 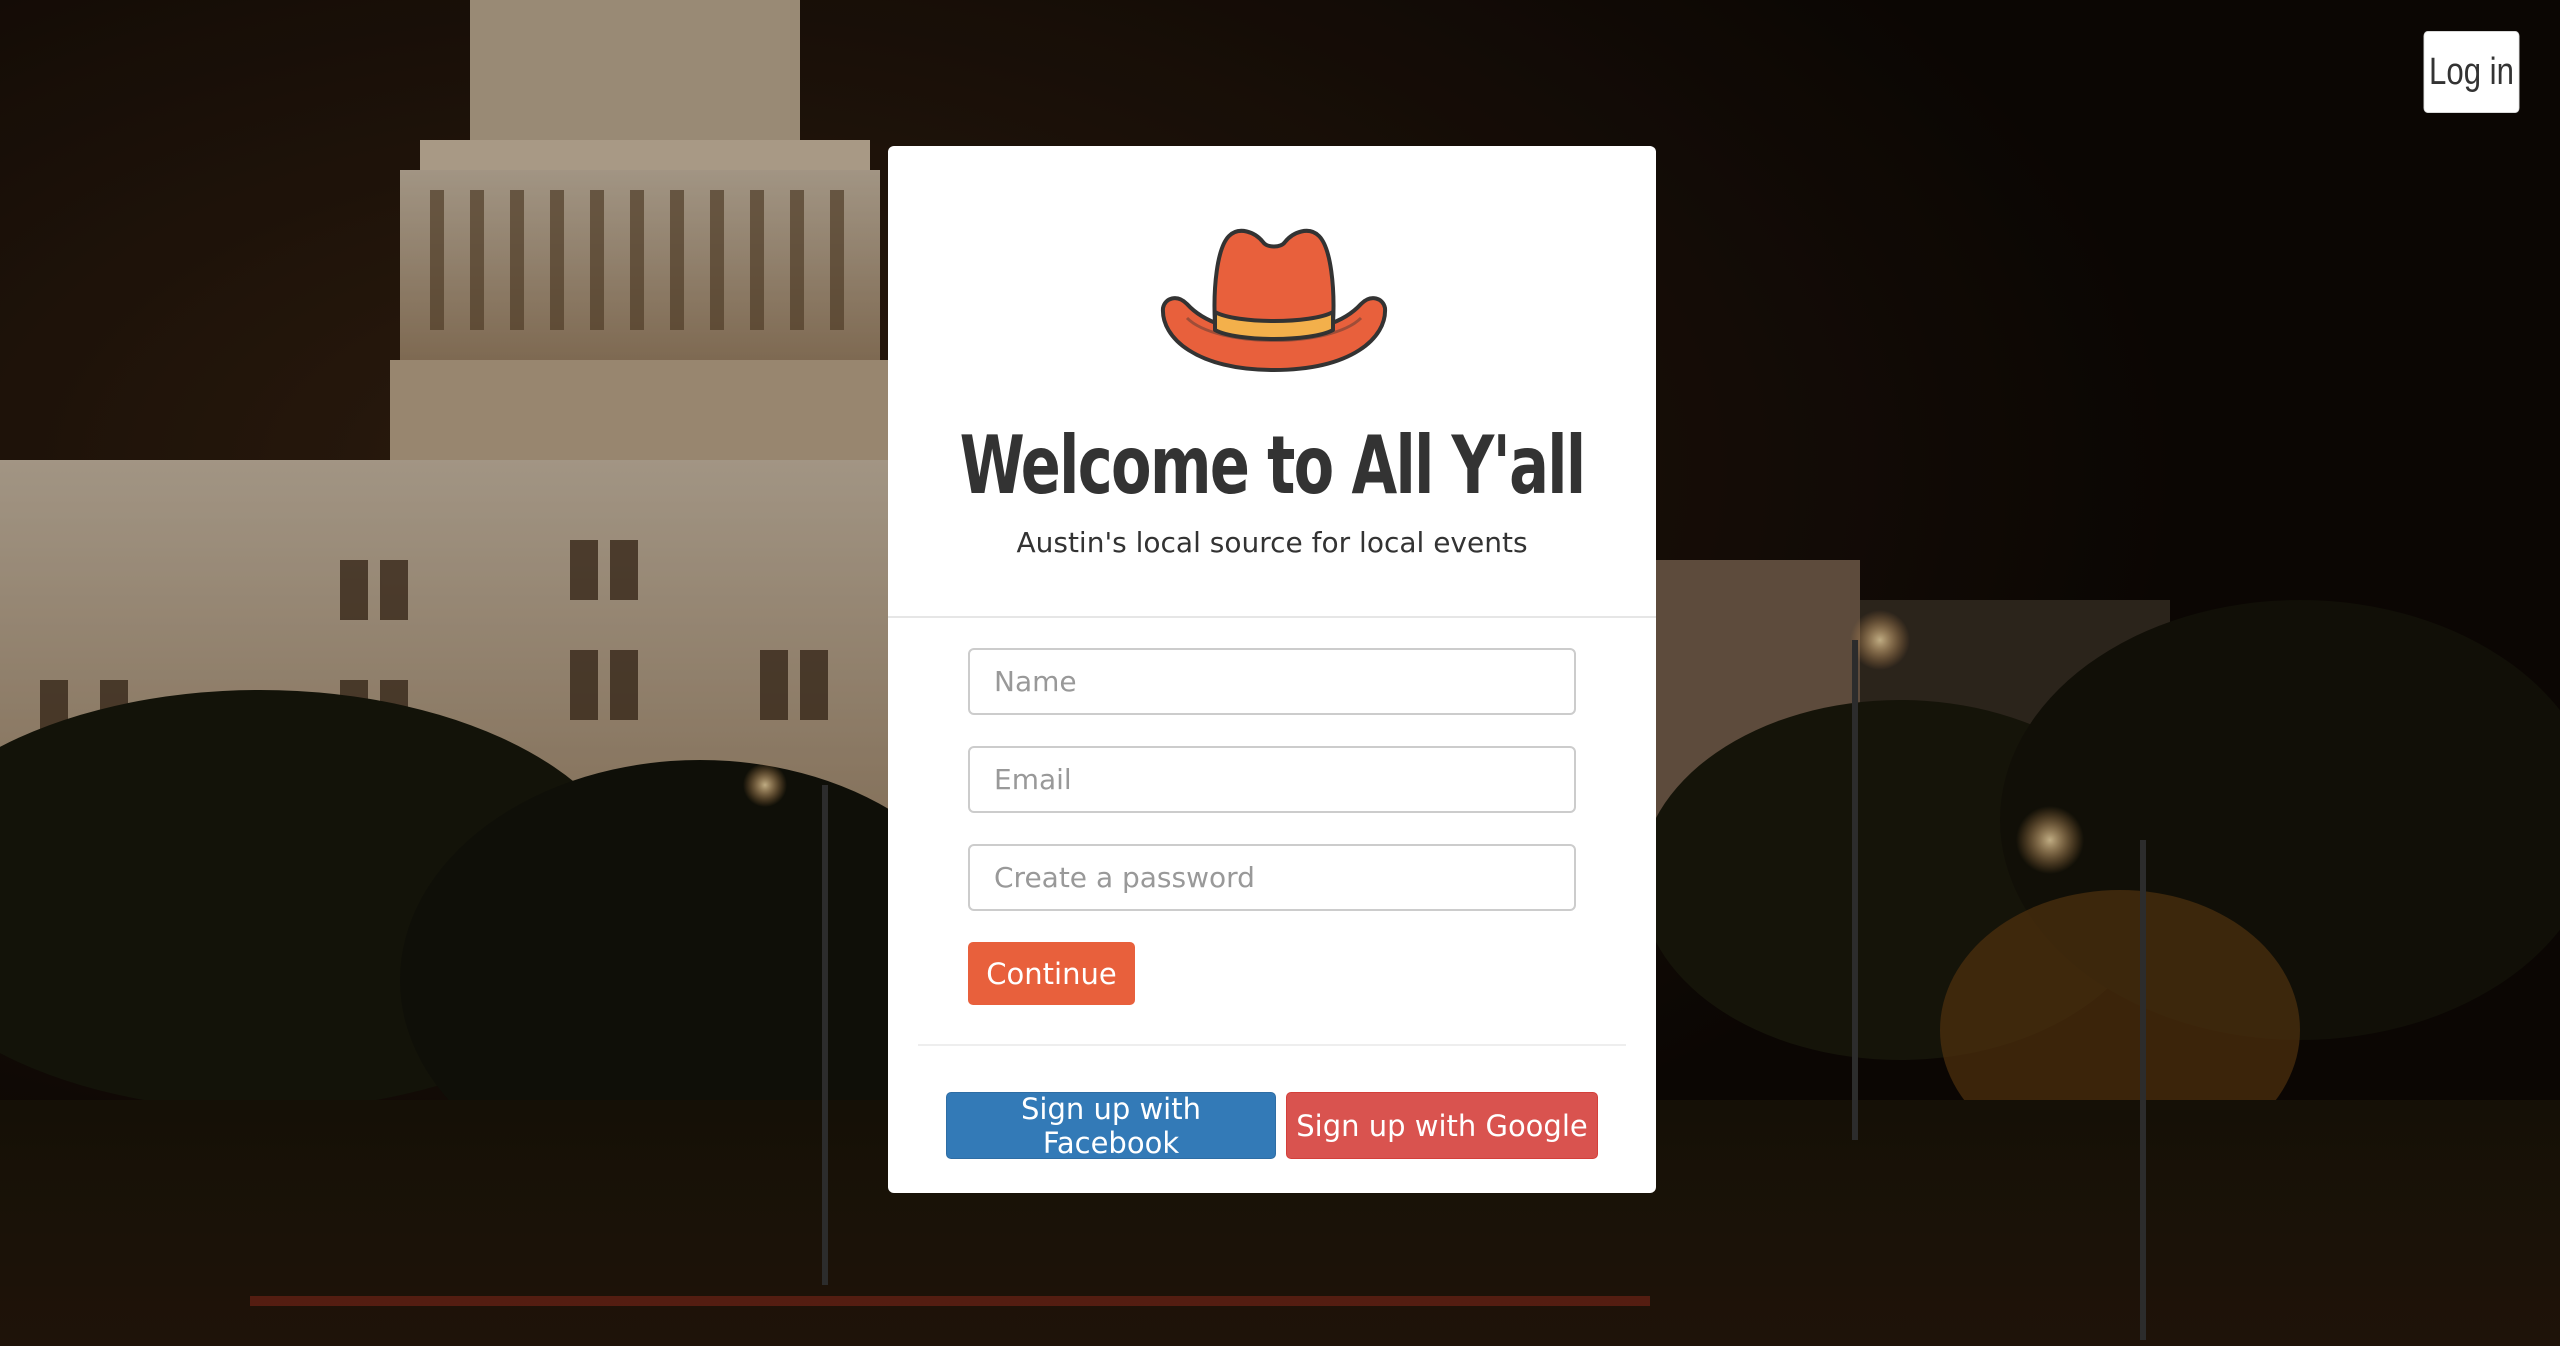 I want to click on page-title: Welcome to All Y'all, so click(x=1272, y=465).